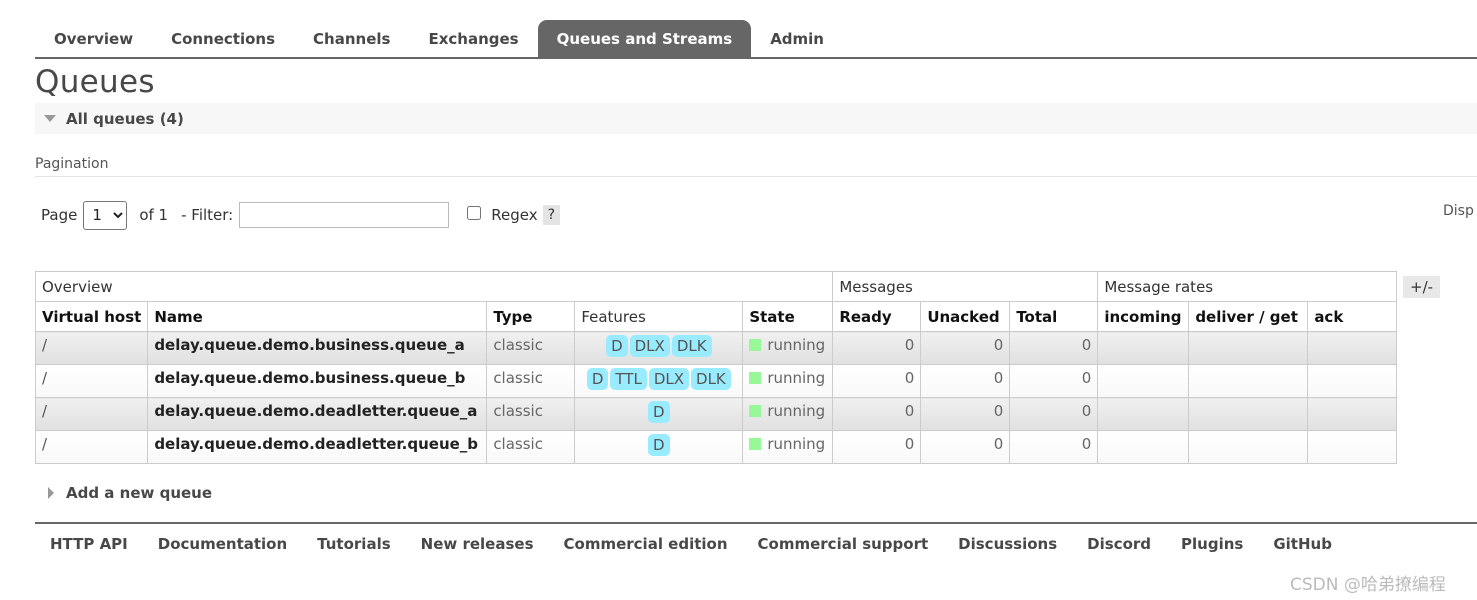  I want to click on collapse-triangle-icon, so click(50, 118).